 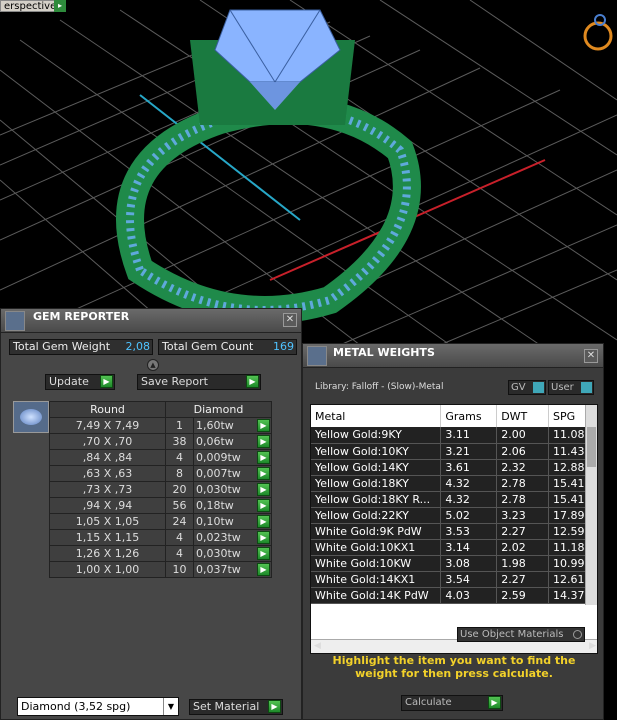 I want to click on vertical-scrollbar-thumb, so click(x=591, y=447).